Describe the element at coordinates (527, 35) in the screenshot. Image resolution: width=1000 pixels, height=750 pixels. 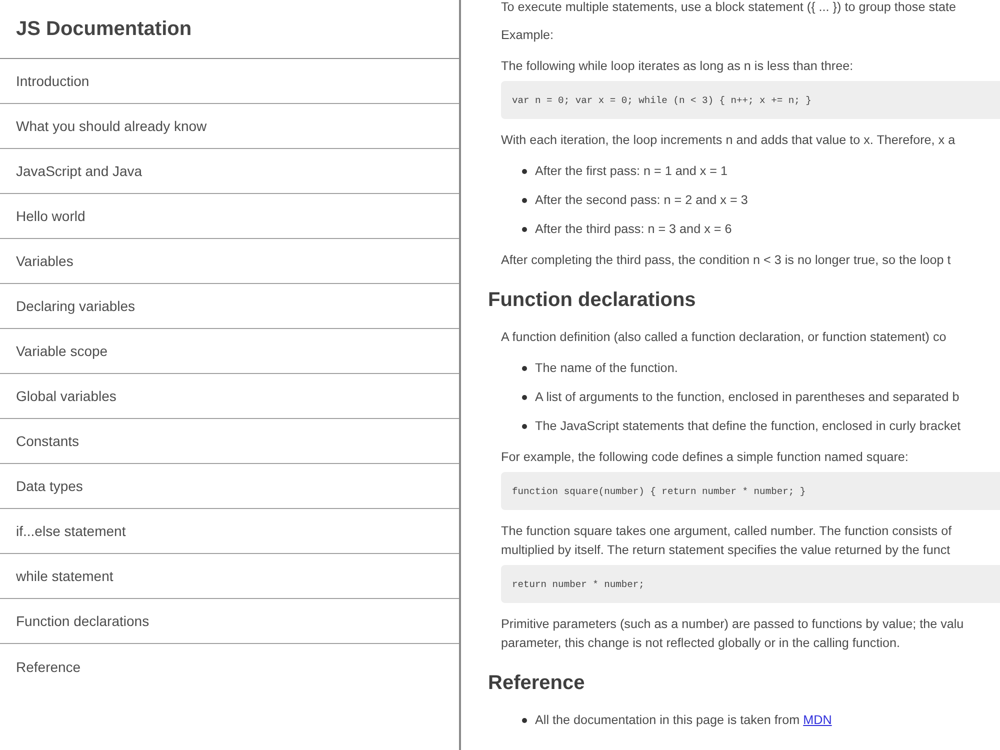
I see `paragraph: Example:` at that location.